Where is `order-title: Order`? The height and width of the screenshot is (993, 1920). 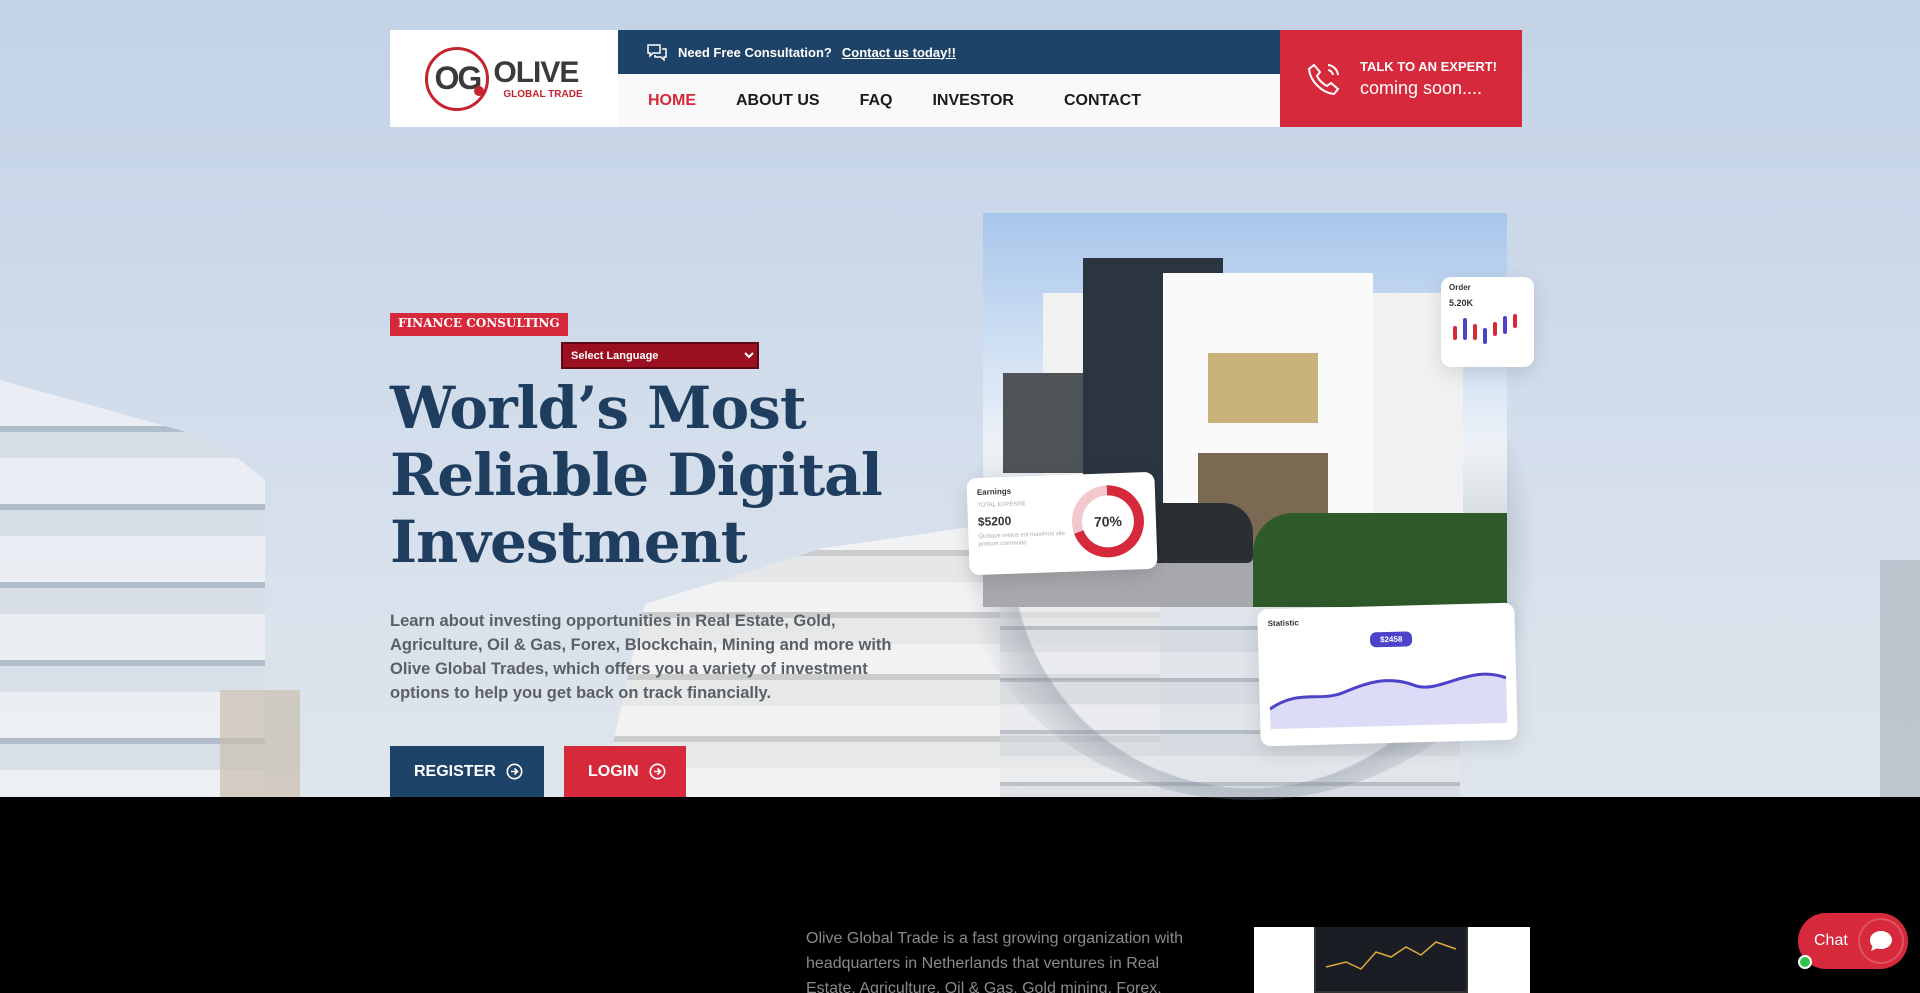
order-title: Order is located at coordinates (1460, 287).